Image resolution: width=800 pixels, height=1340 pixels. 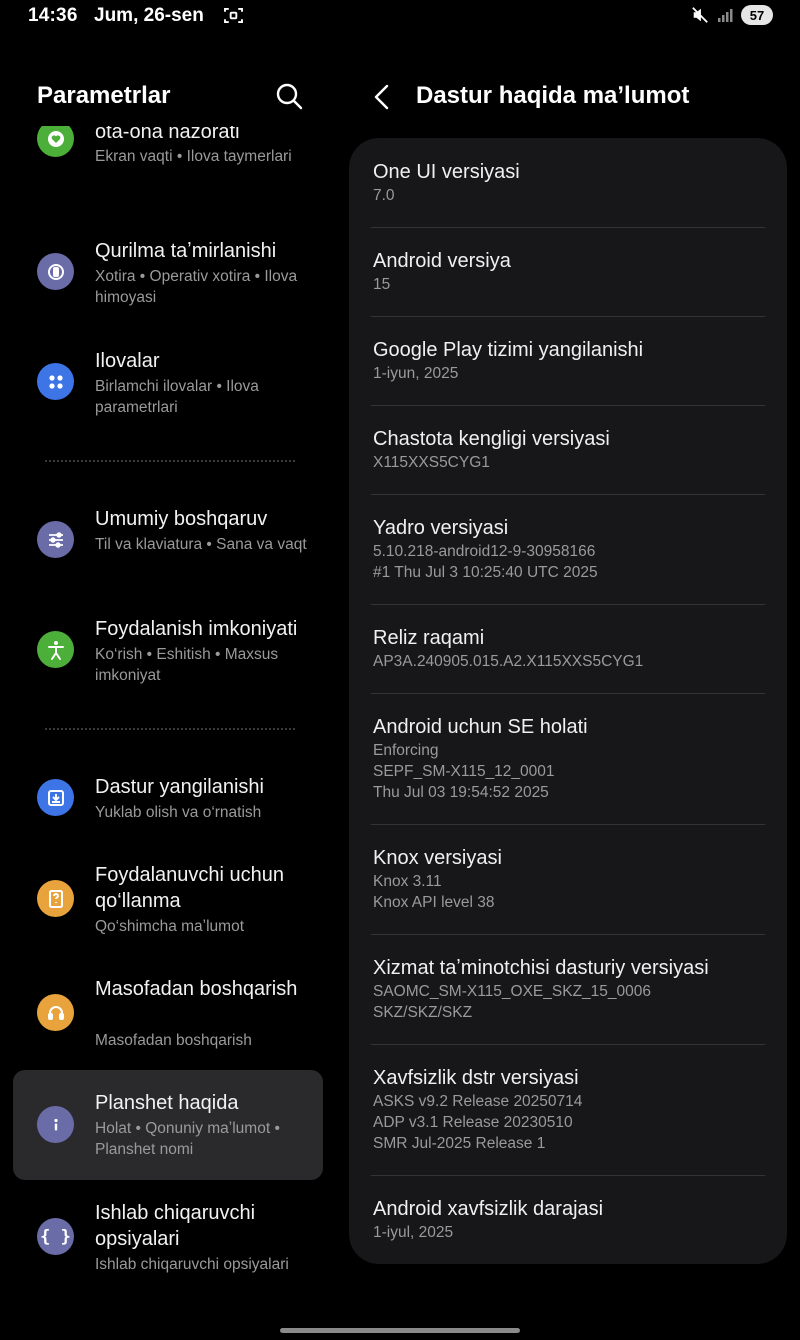 I want to click on info-value: 1-iyun, 2025, so click(x=416, y=373).